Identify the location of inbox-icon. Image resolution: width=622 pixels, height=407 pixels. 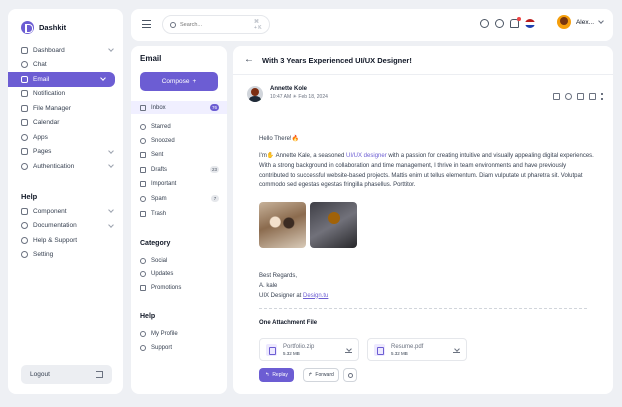
(143, 107).